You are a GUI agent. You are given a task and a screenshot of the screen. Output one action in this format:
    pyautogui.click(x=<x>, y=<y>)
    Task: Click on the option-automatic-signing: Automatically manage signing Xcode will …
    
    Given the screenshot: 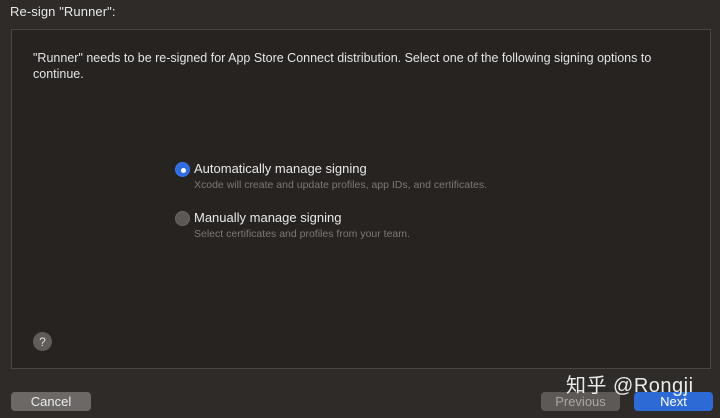 What is the action you would take?
    pyautogui.click(x=331, y=176)
    